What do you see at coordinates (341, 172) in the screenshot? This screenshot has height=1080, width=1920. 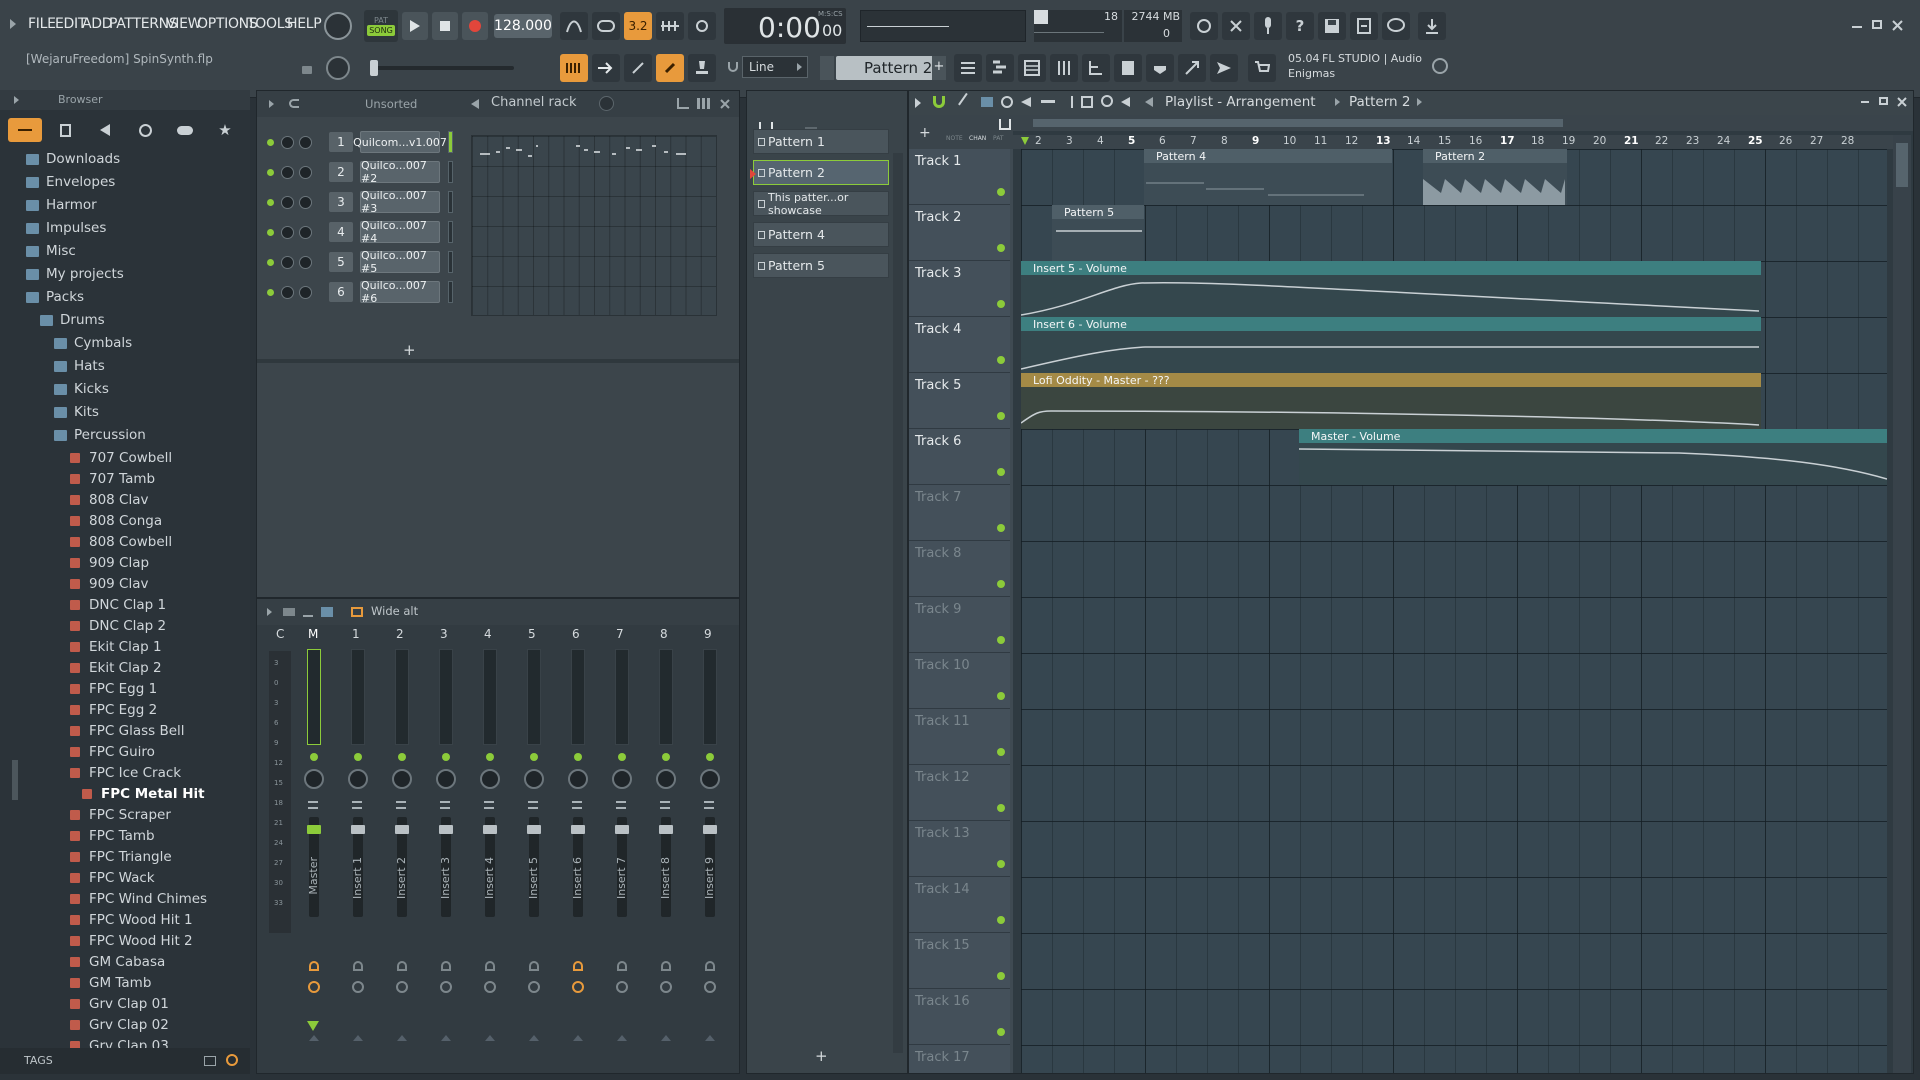 I see `channel-mixer-track: 2` at bounding box center [341, 172].